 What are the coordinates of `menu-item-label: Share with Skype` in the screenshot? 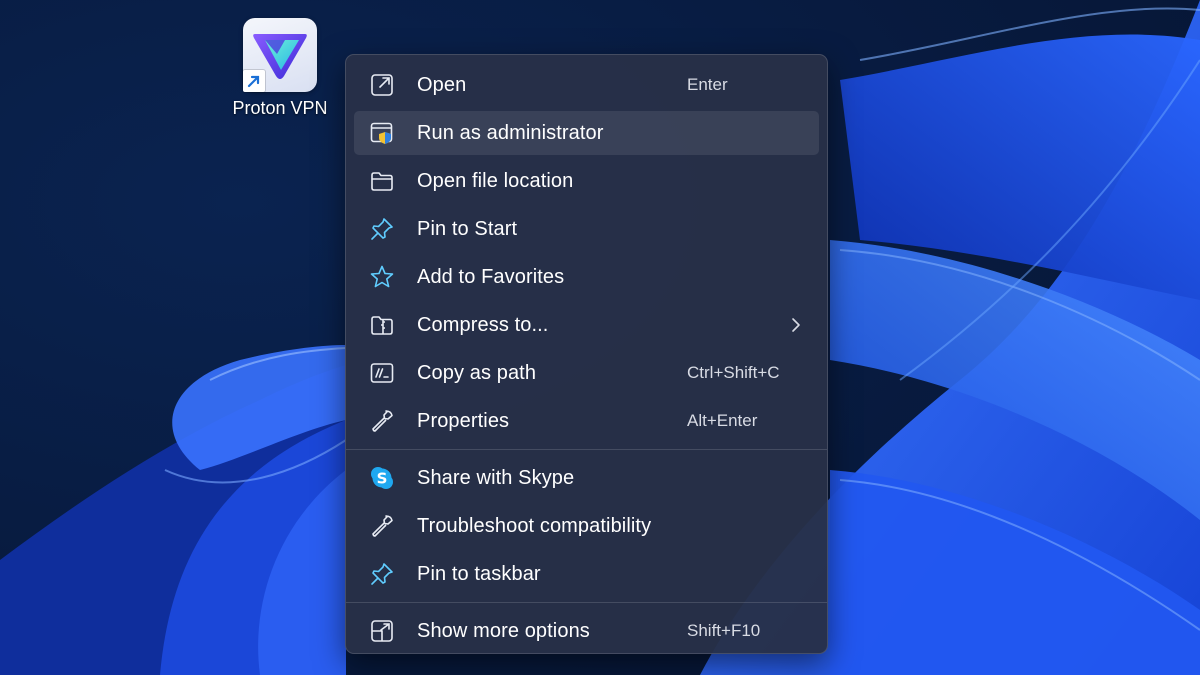 It's located at (496, 477).